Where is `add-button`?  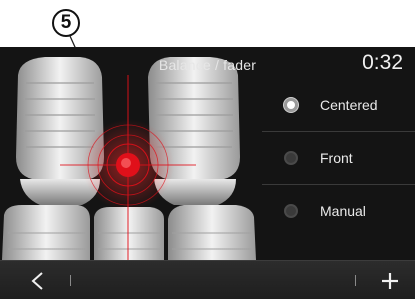 add-button is located at coordinates (390, 281).